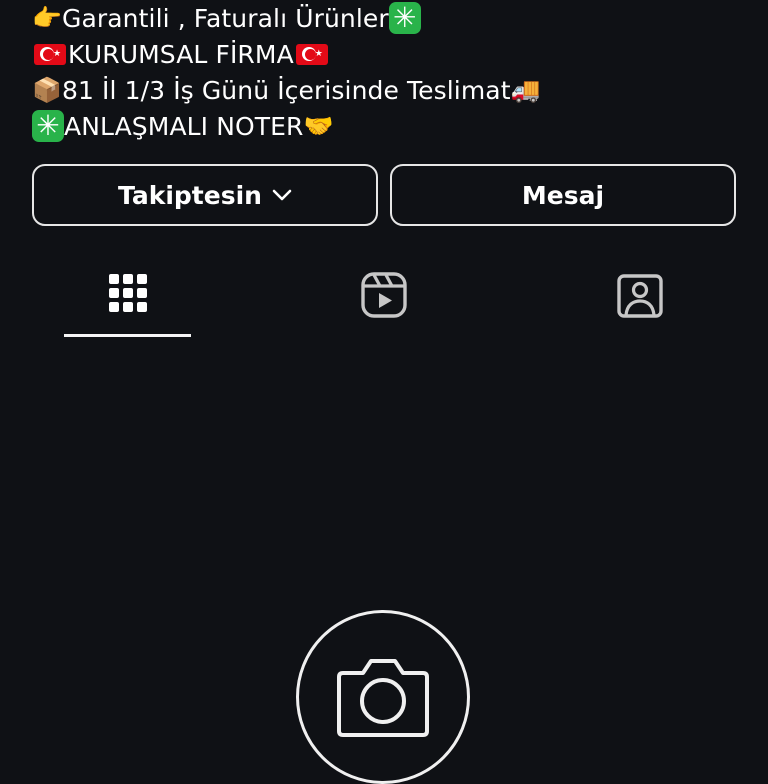  What do you see at coordinates (525, 90) in the screenshot?
I see `delivery-truck-icon: 🚚` at bounding box center [525, 90].